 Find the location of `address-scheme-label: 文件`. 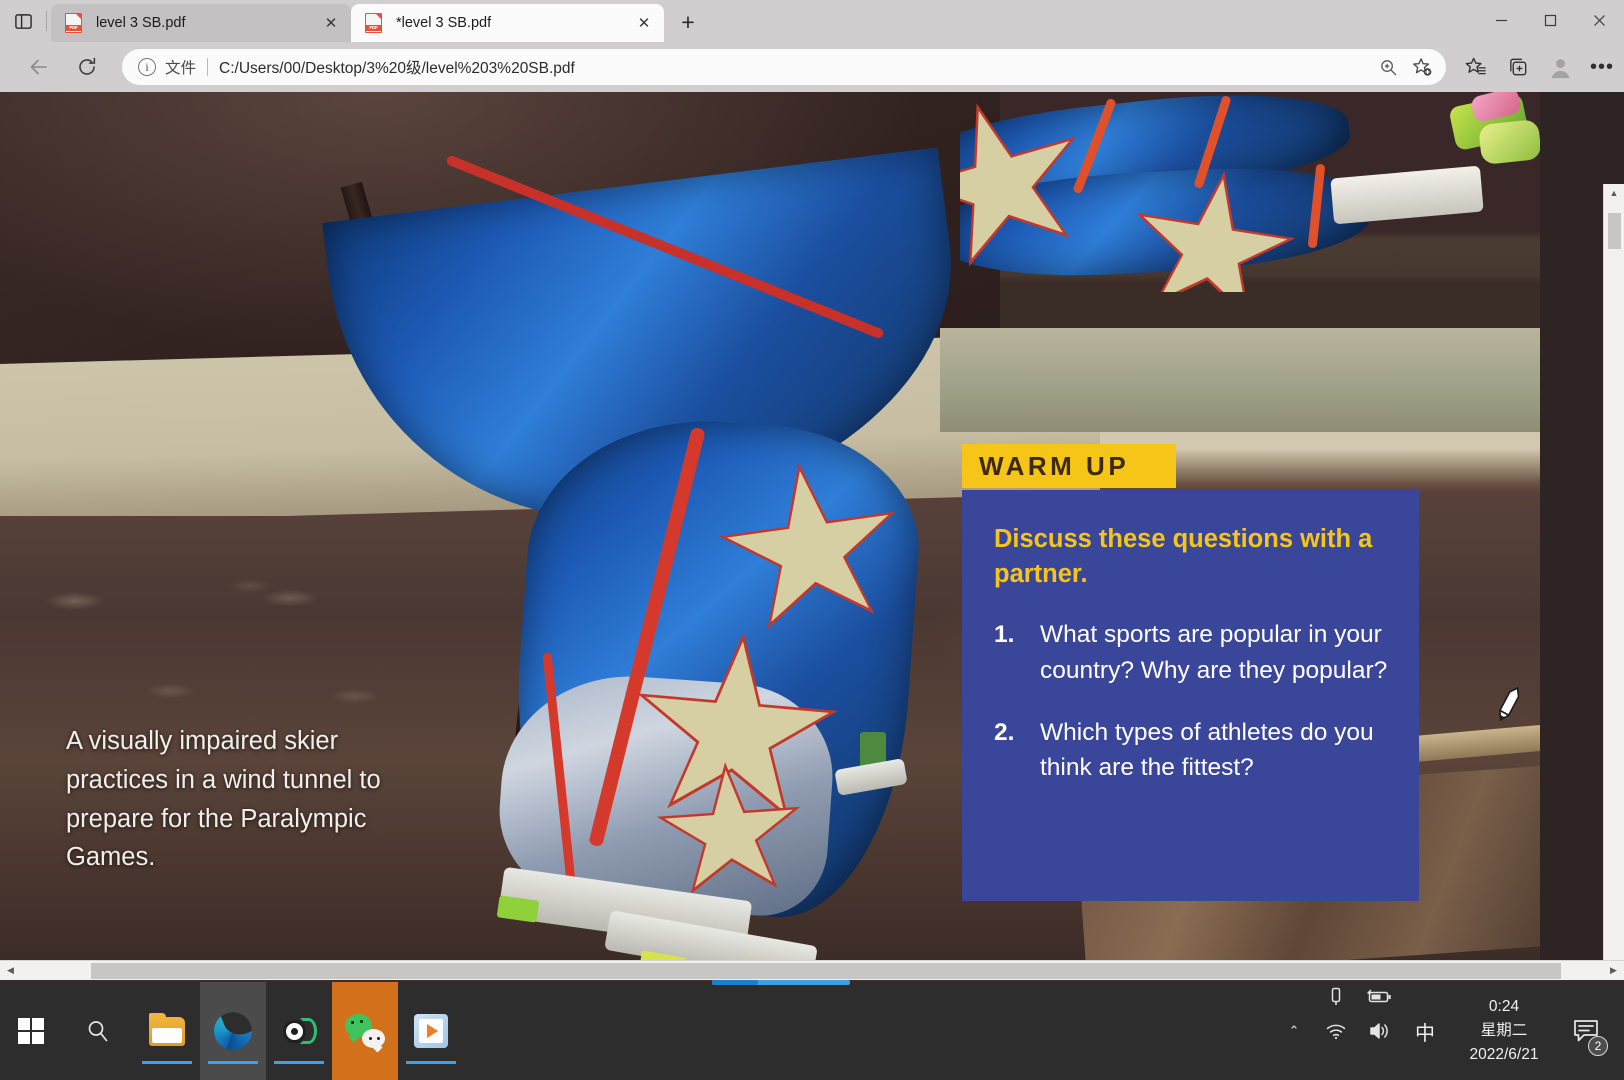

address-scheme-label: 文件 is located at coordinates (181, 68).